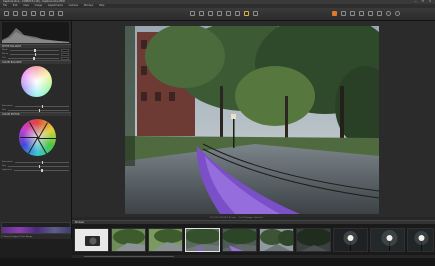 The width and height of the screenshot is (435, 266). What do you see at coordinates (42, 13) in the screenshot?
I see `lens-icon` at bounding box center [42, 13].